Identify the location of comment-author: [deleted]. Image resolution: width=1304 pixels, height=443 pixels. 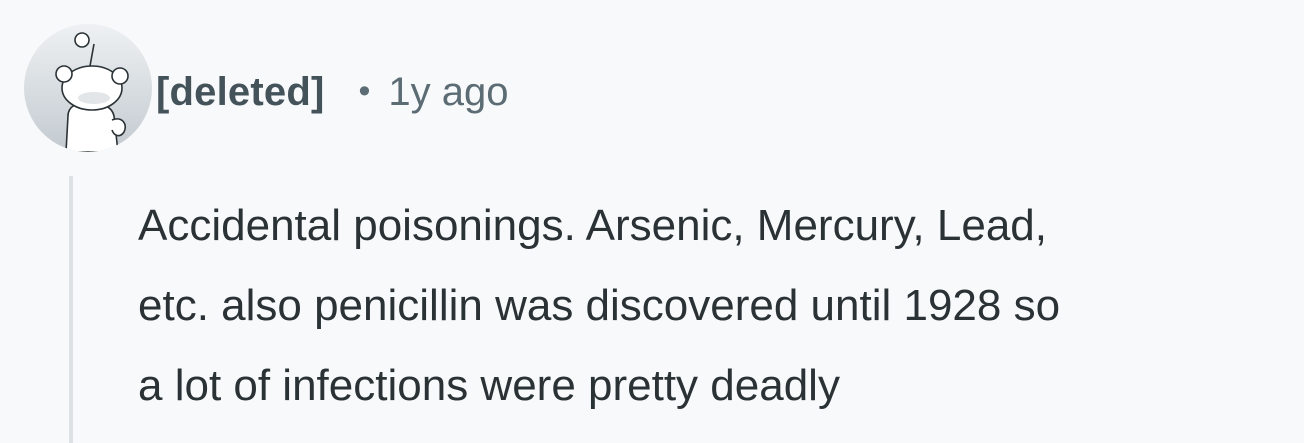
(240, 92).